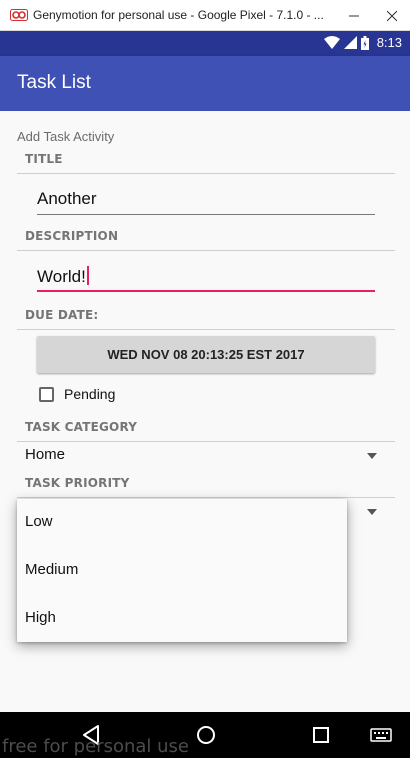  What do you see at coordinates (206, 430) in the screenshot?
I see `category-header: TASK CATEGORY` at bounding box center [206, 430].